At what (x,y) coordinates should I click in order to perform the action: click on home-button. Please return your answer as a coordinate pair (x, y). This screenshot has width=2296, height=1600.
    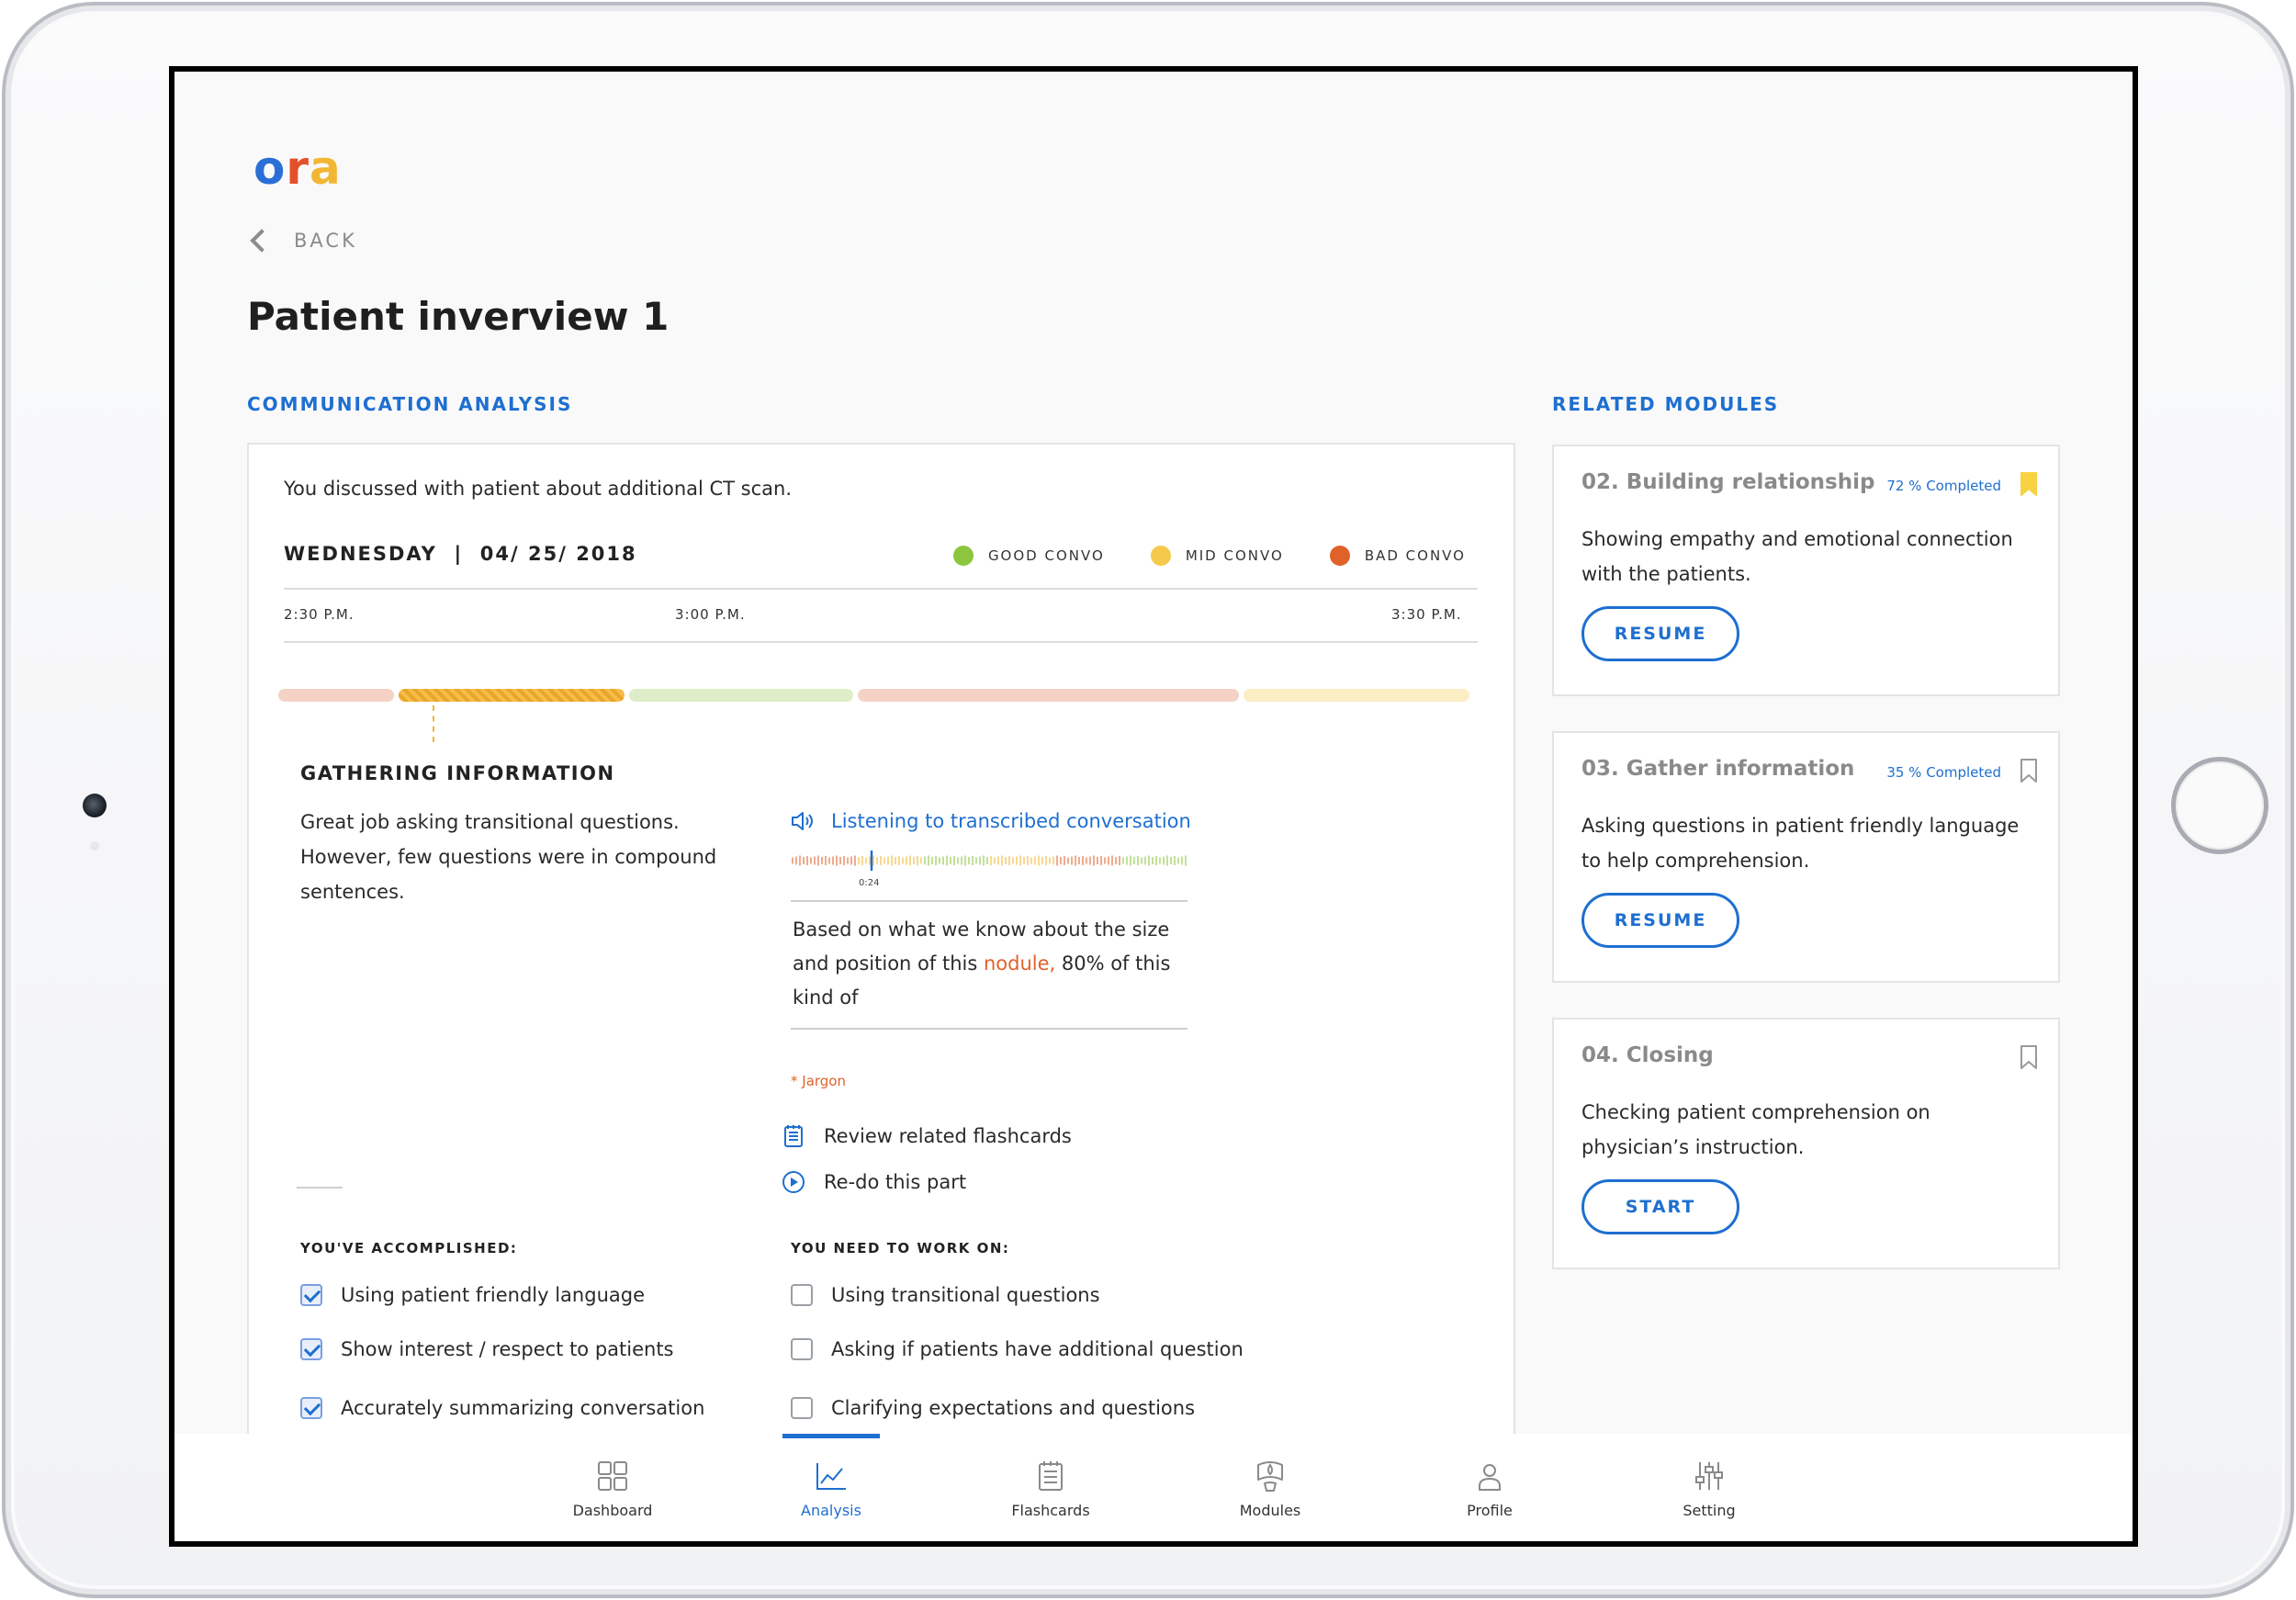
    Looking at the image, I should click on (2219, 806).